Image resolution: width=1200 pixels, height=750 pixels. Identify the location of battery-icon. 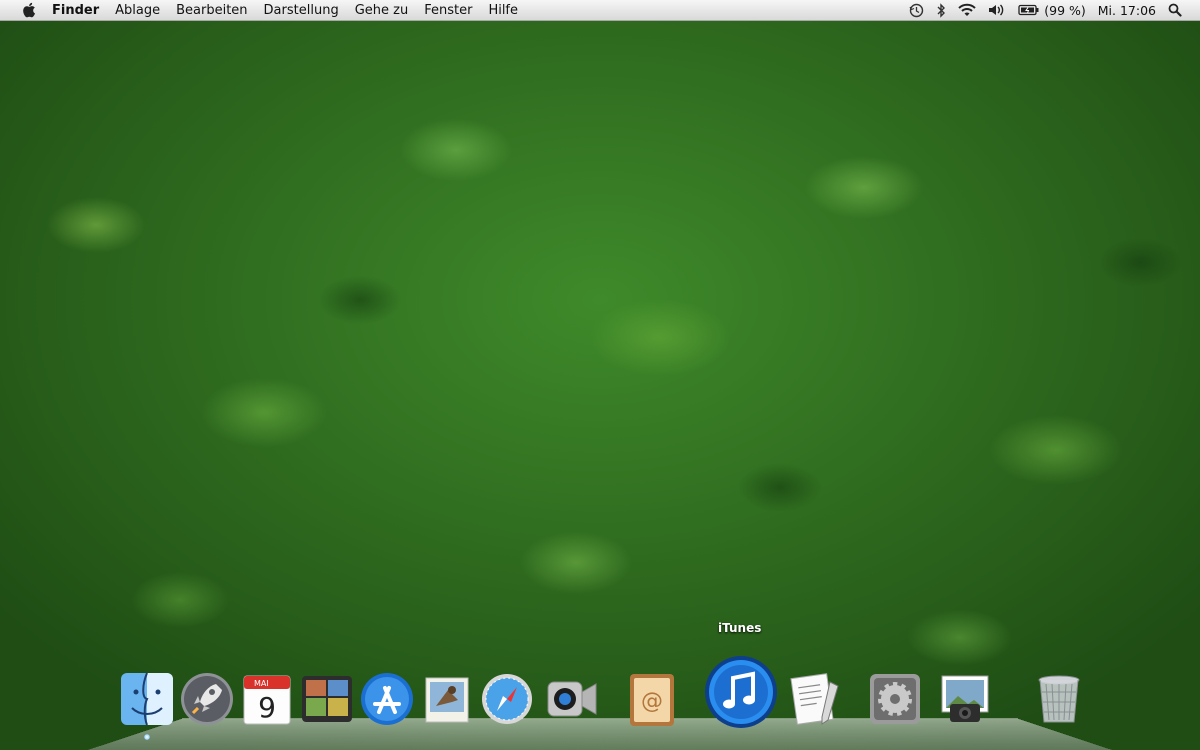
(1028, 10).